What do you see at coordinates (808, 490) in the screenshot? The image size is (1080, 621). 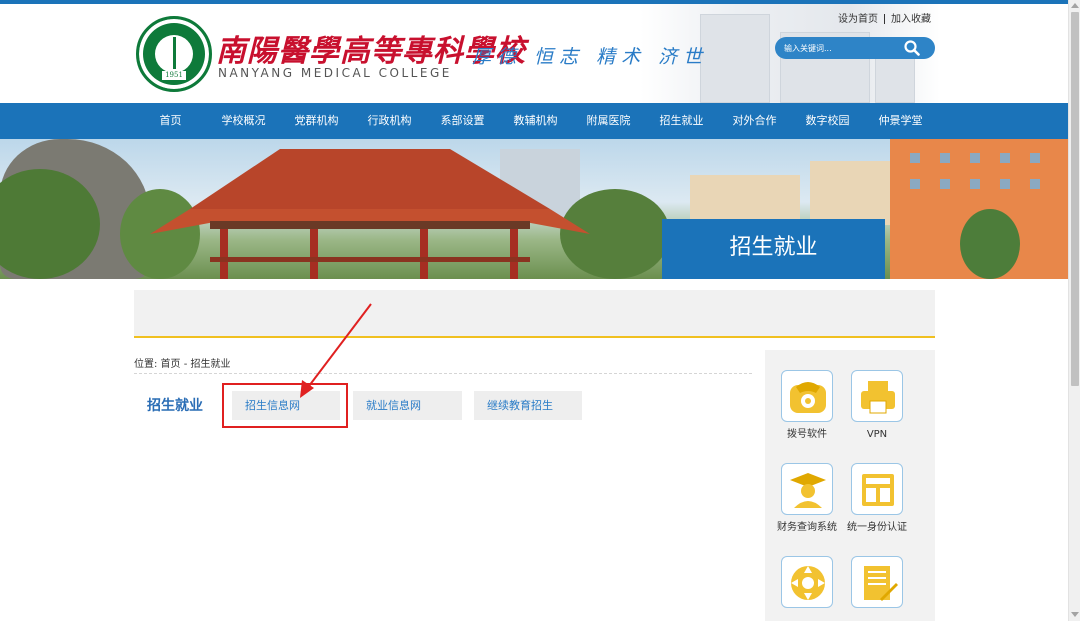 I see `graduate-icon` at bounding box center [808, 490].